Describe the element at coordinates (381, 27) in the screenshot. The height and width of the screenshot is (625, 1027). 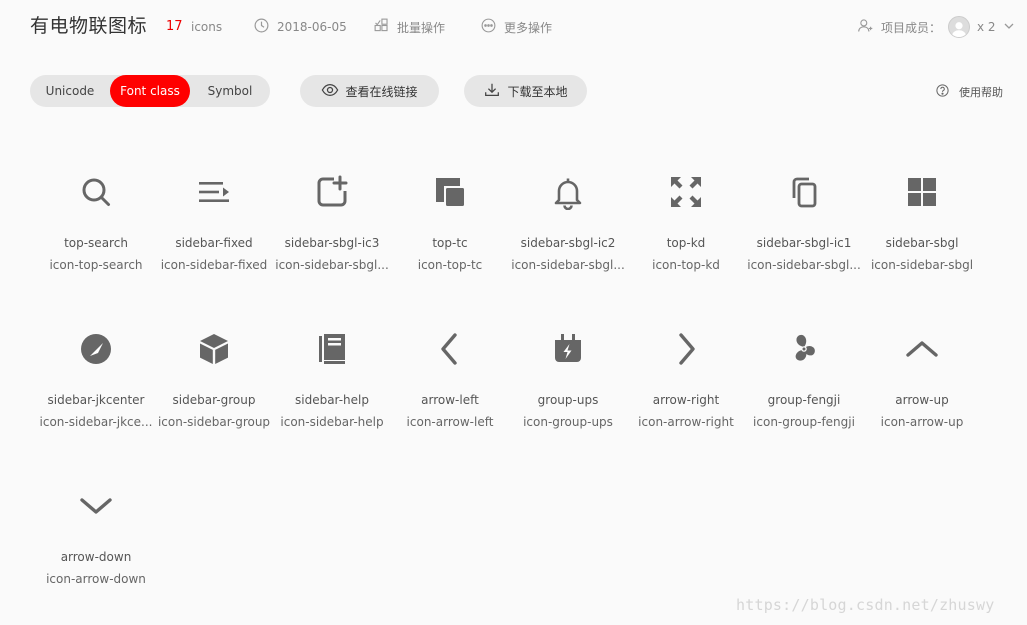
I see `batch-icon` at that location.